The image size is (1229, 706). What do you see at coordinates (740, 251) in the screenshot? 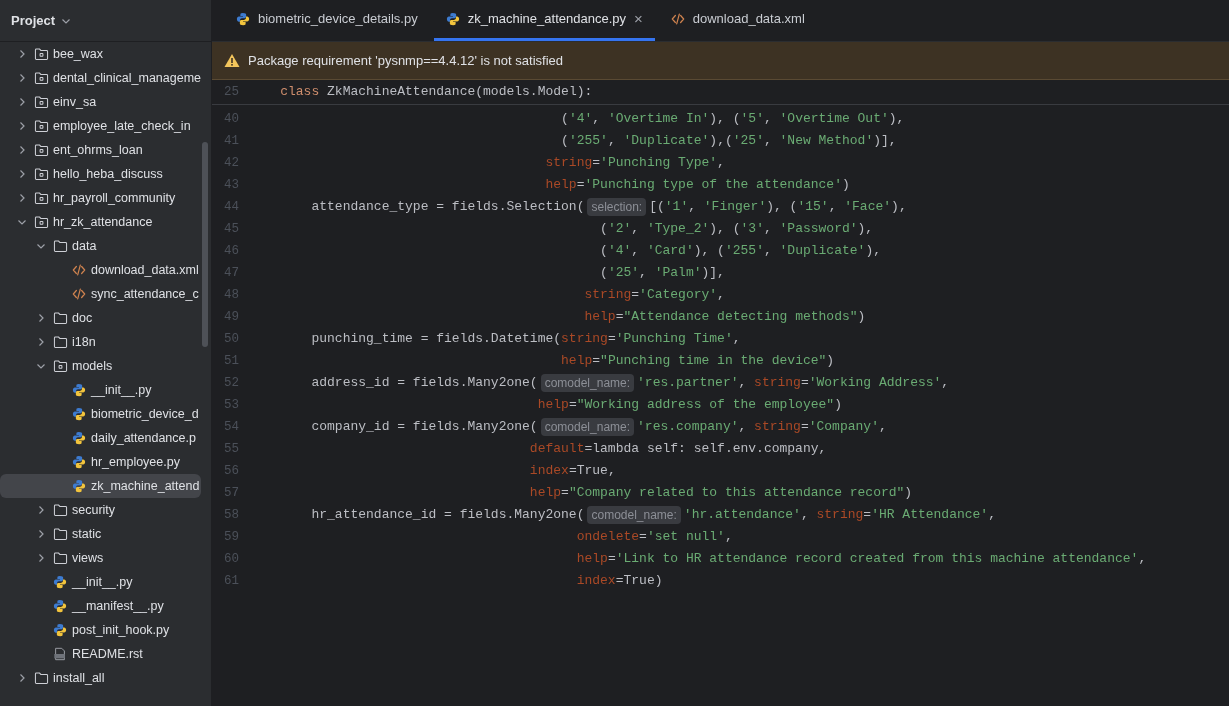
I see `code-text: ('4', 'Card'), ('255', 'Duplicate'),` at bounding box center [740, 251].